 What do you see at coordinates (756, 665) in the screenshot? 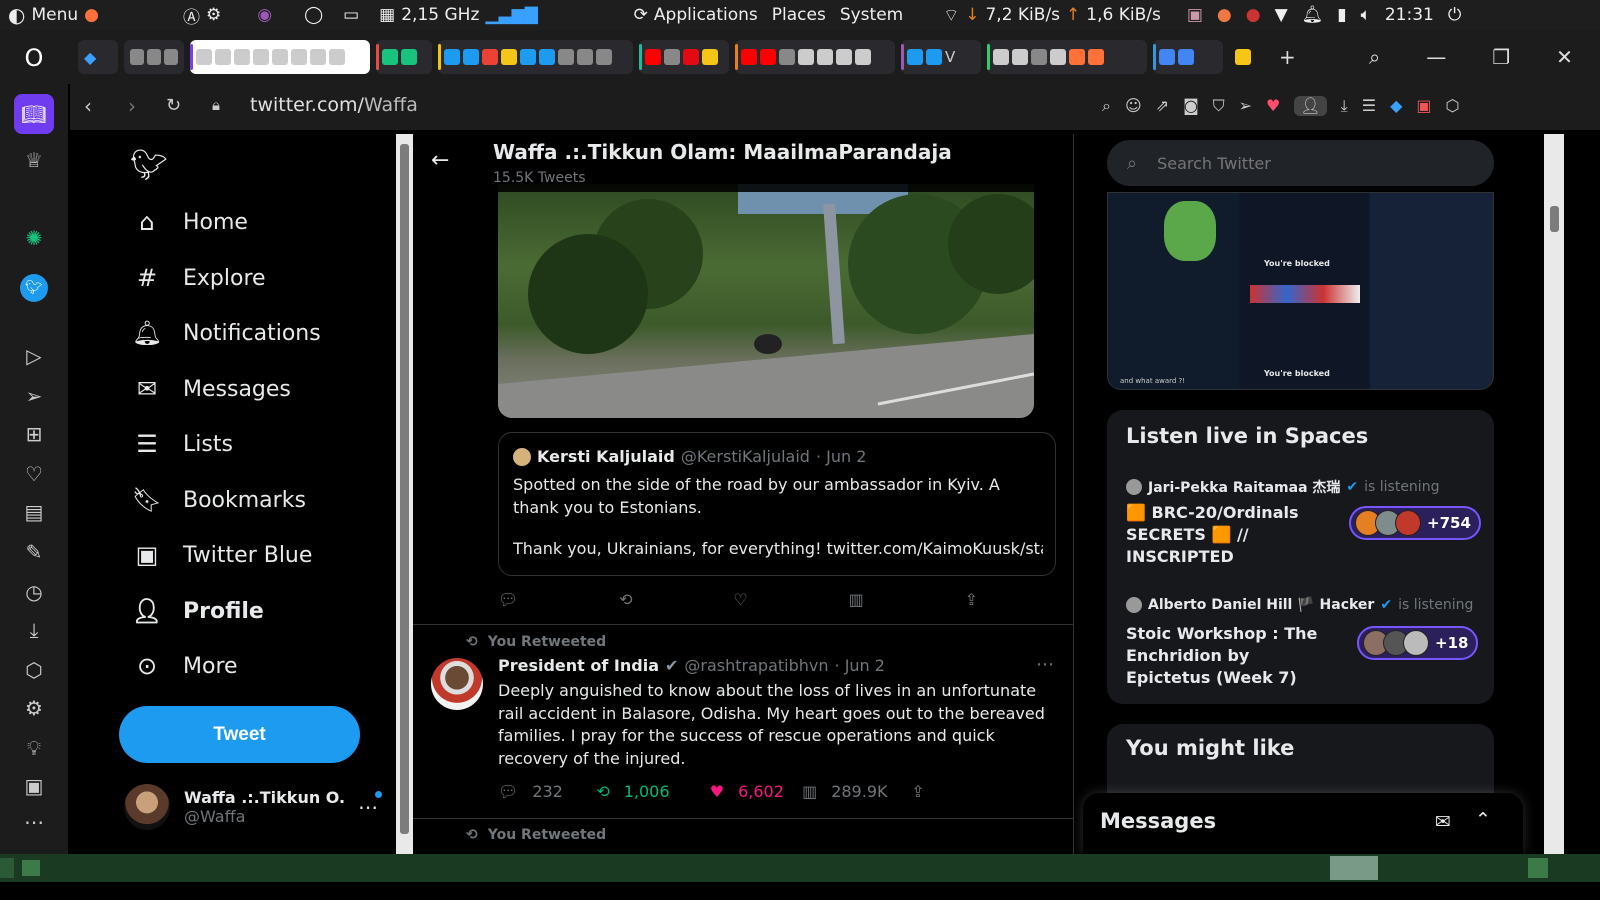
I see `tweet-handle: @rashtrapatibhvn` at bounding box center [756, 665].